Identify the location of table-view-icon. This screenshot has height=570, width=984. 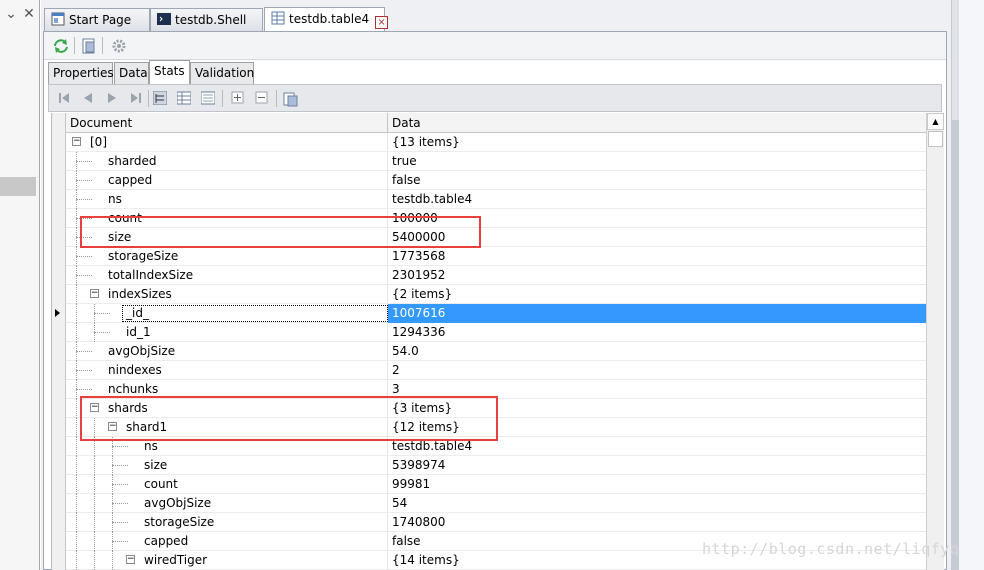
(184, 98).